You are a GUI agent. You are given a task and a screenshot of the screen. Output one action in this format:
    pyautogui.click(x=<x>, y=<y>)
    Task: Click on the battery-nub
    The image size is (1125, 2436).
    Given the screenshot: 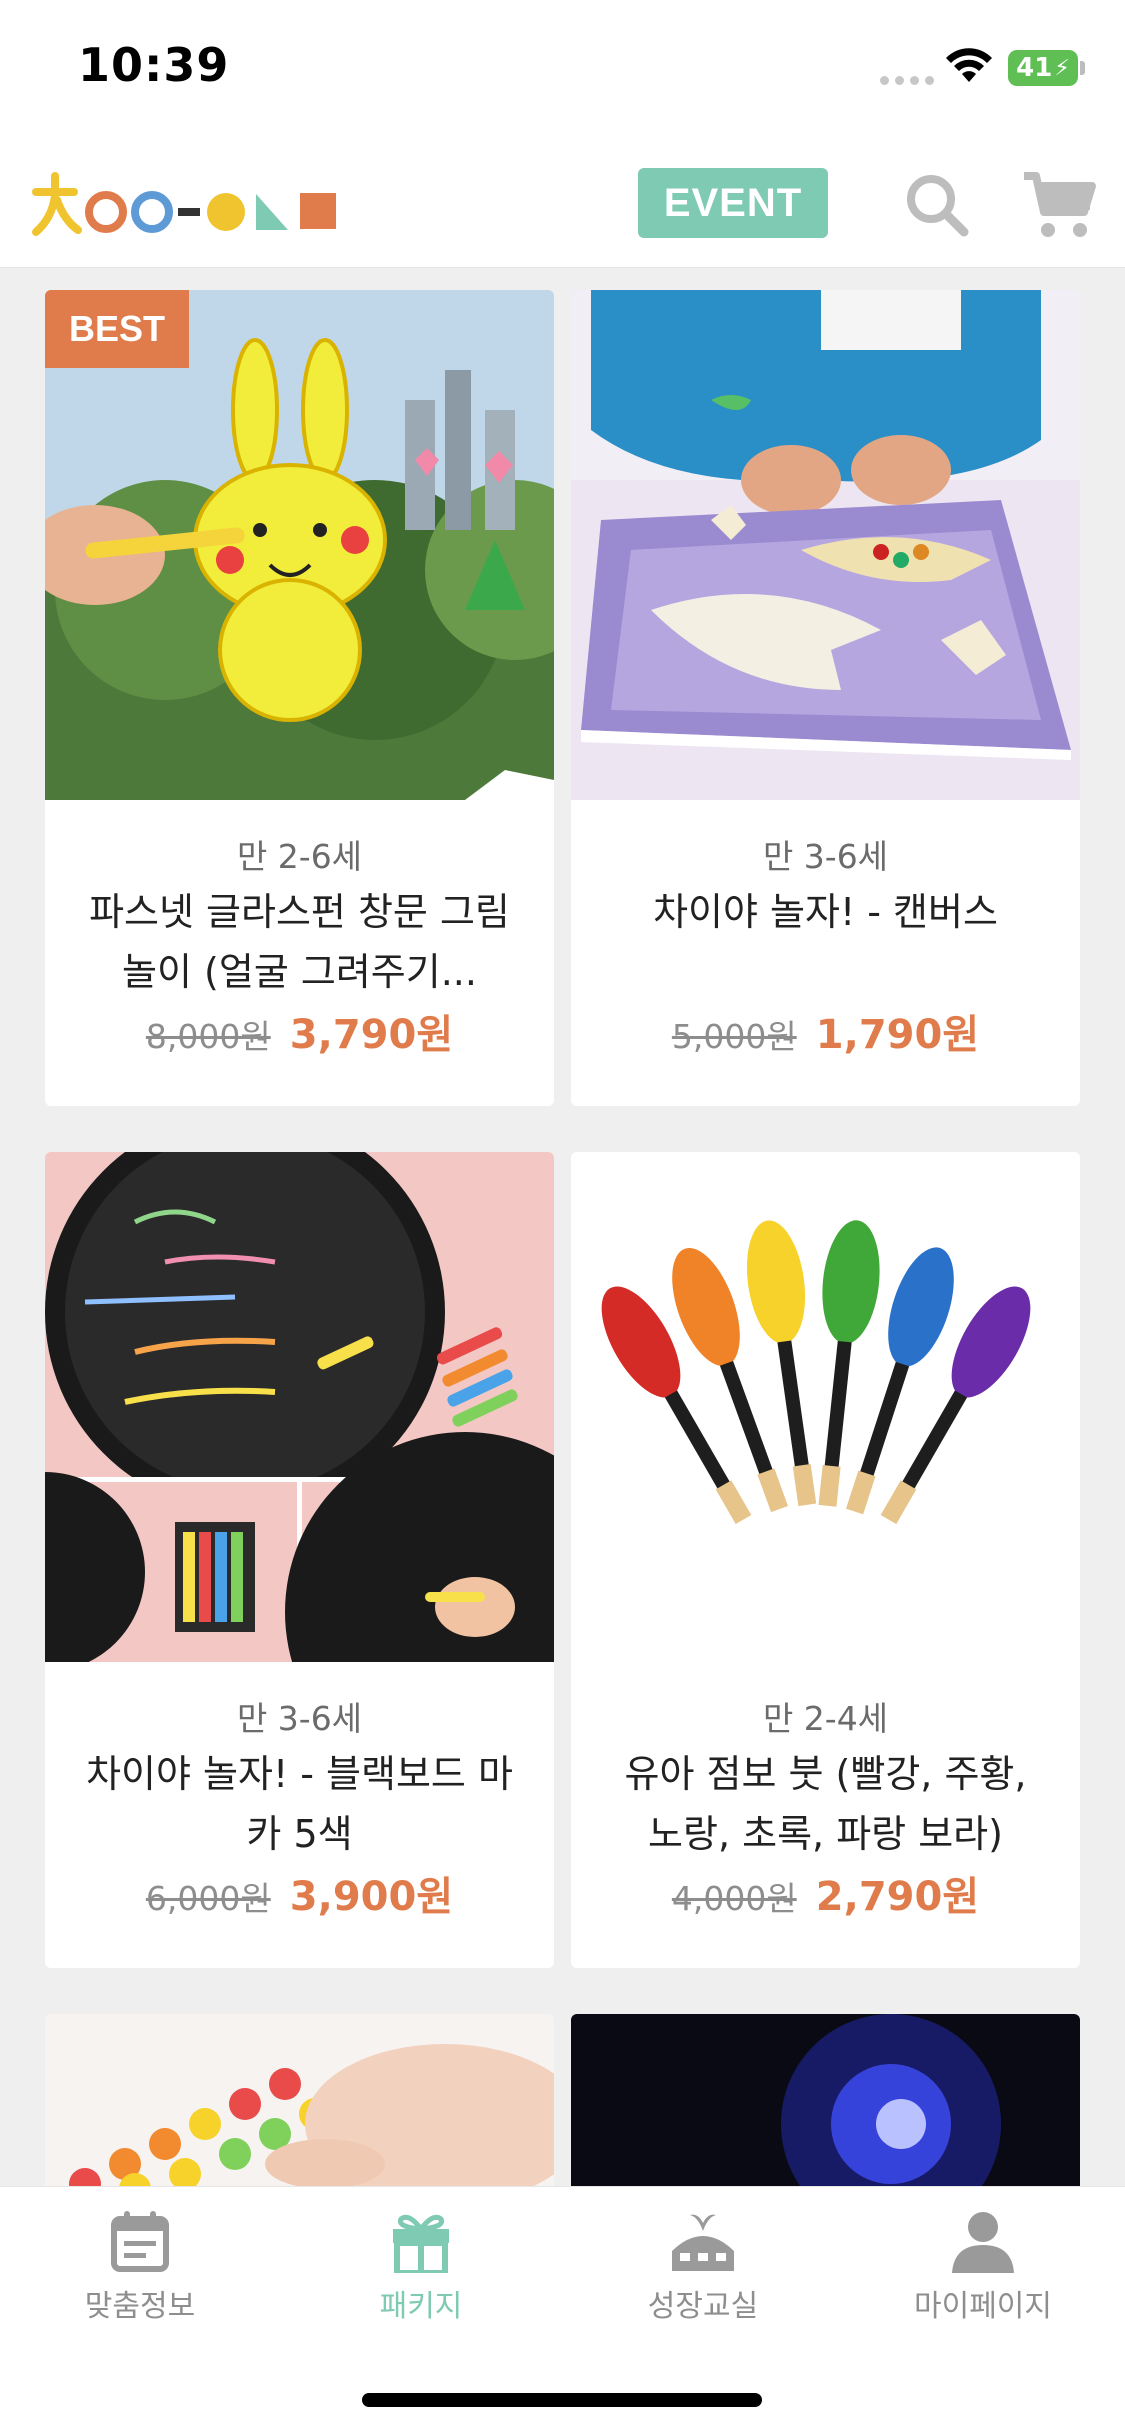 What is the action you would take?
    pyautogui.click(x=1082, y=68)
    